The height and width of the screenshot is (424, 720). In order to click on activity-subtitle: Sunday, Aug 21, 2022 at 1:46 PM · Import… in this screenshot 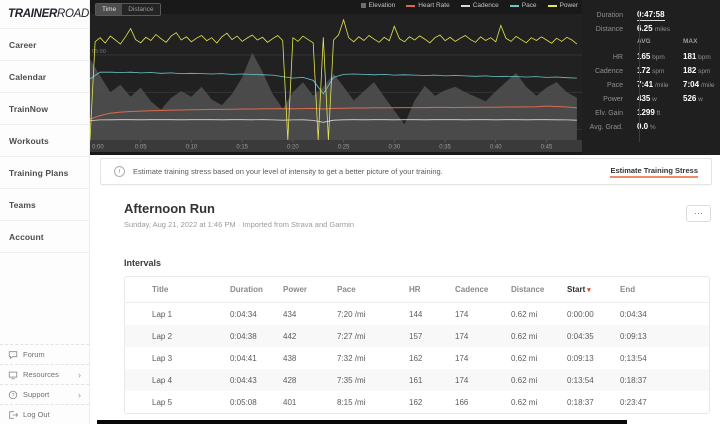, I will do `click(239, 224)`.